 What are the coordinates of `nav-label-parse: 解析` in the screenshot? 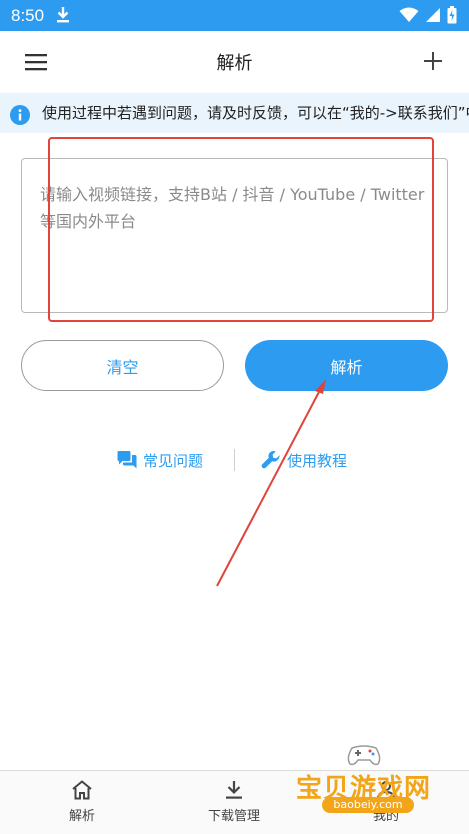 It's located at (81, 816).